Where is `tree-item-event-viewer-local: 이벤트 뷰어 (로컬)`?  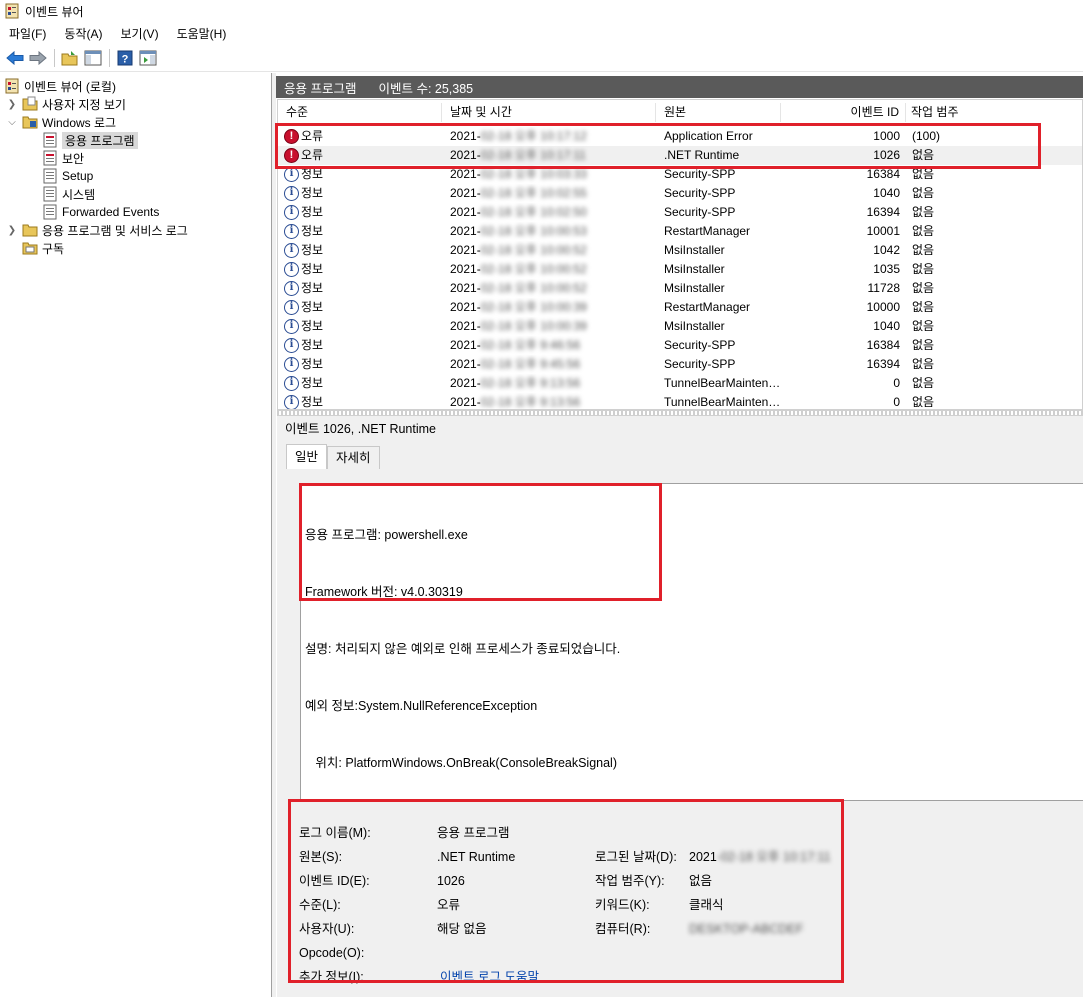 tree-item-event-viewer-local: 이벤트 뷰어 (로컬) is located at coordinates (60, 86).